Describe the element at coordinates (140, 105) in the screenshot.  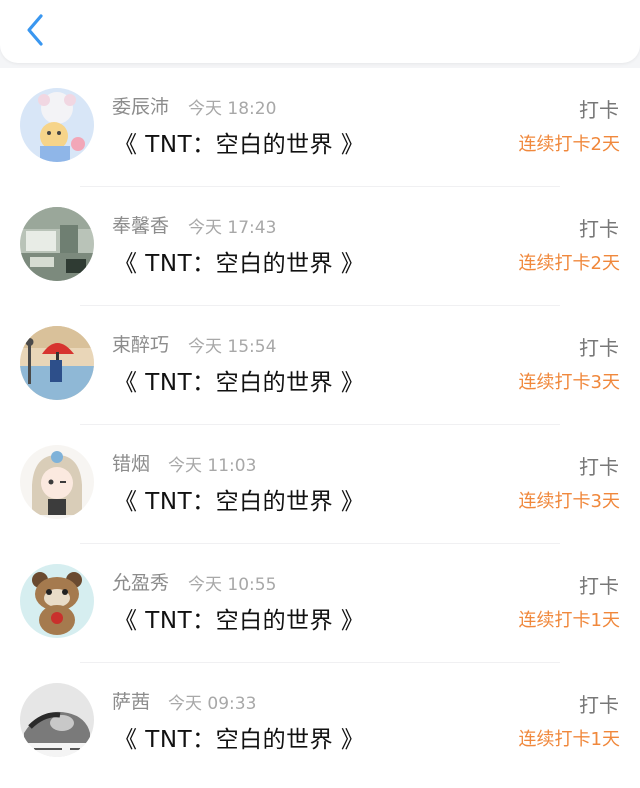
I see `user-name: 委辰沛` at that location.